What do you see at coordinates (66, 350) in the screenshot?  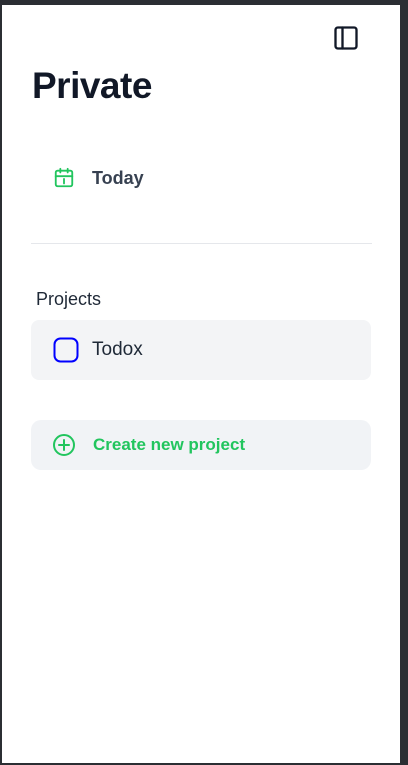 I see `rounded-square-icon` at bounding box center [66, 350].